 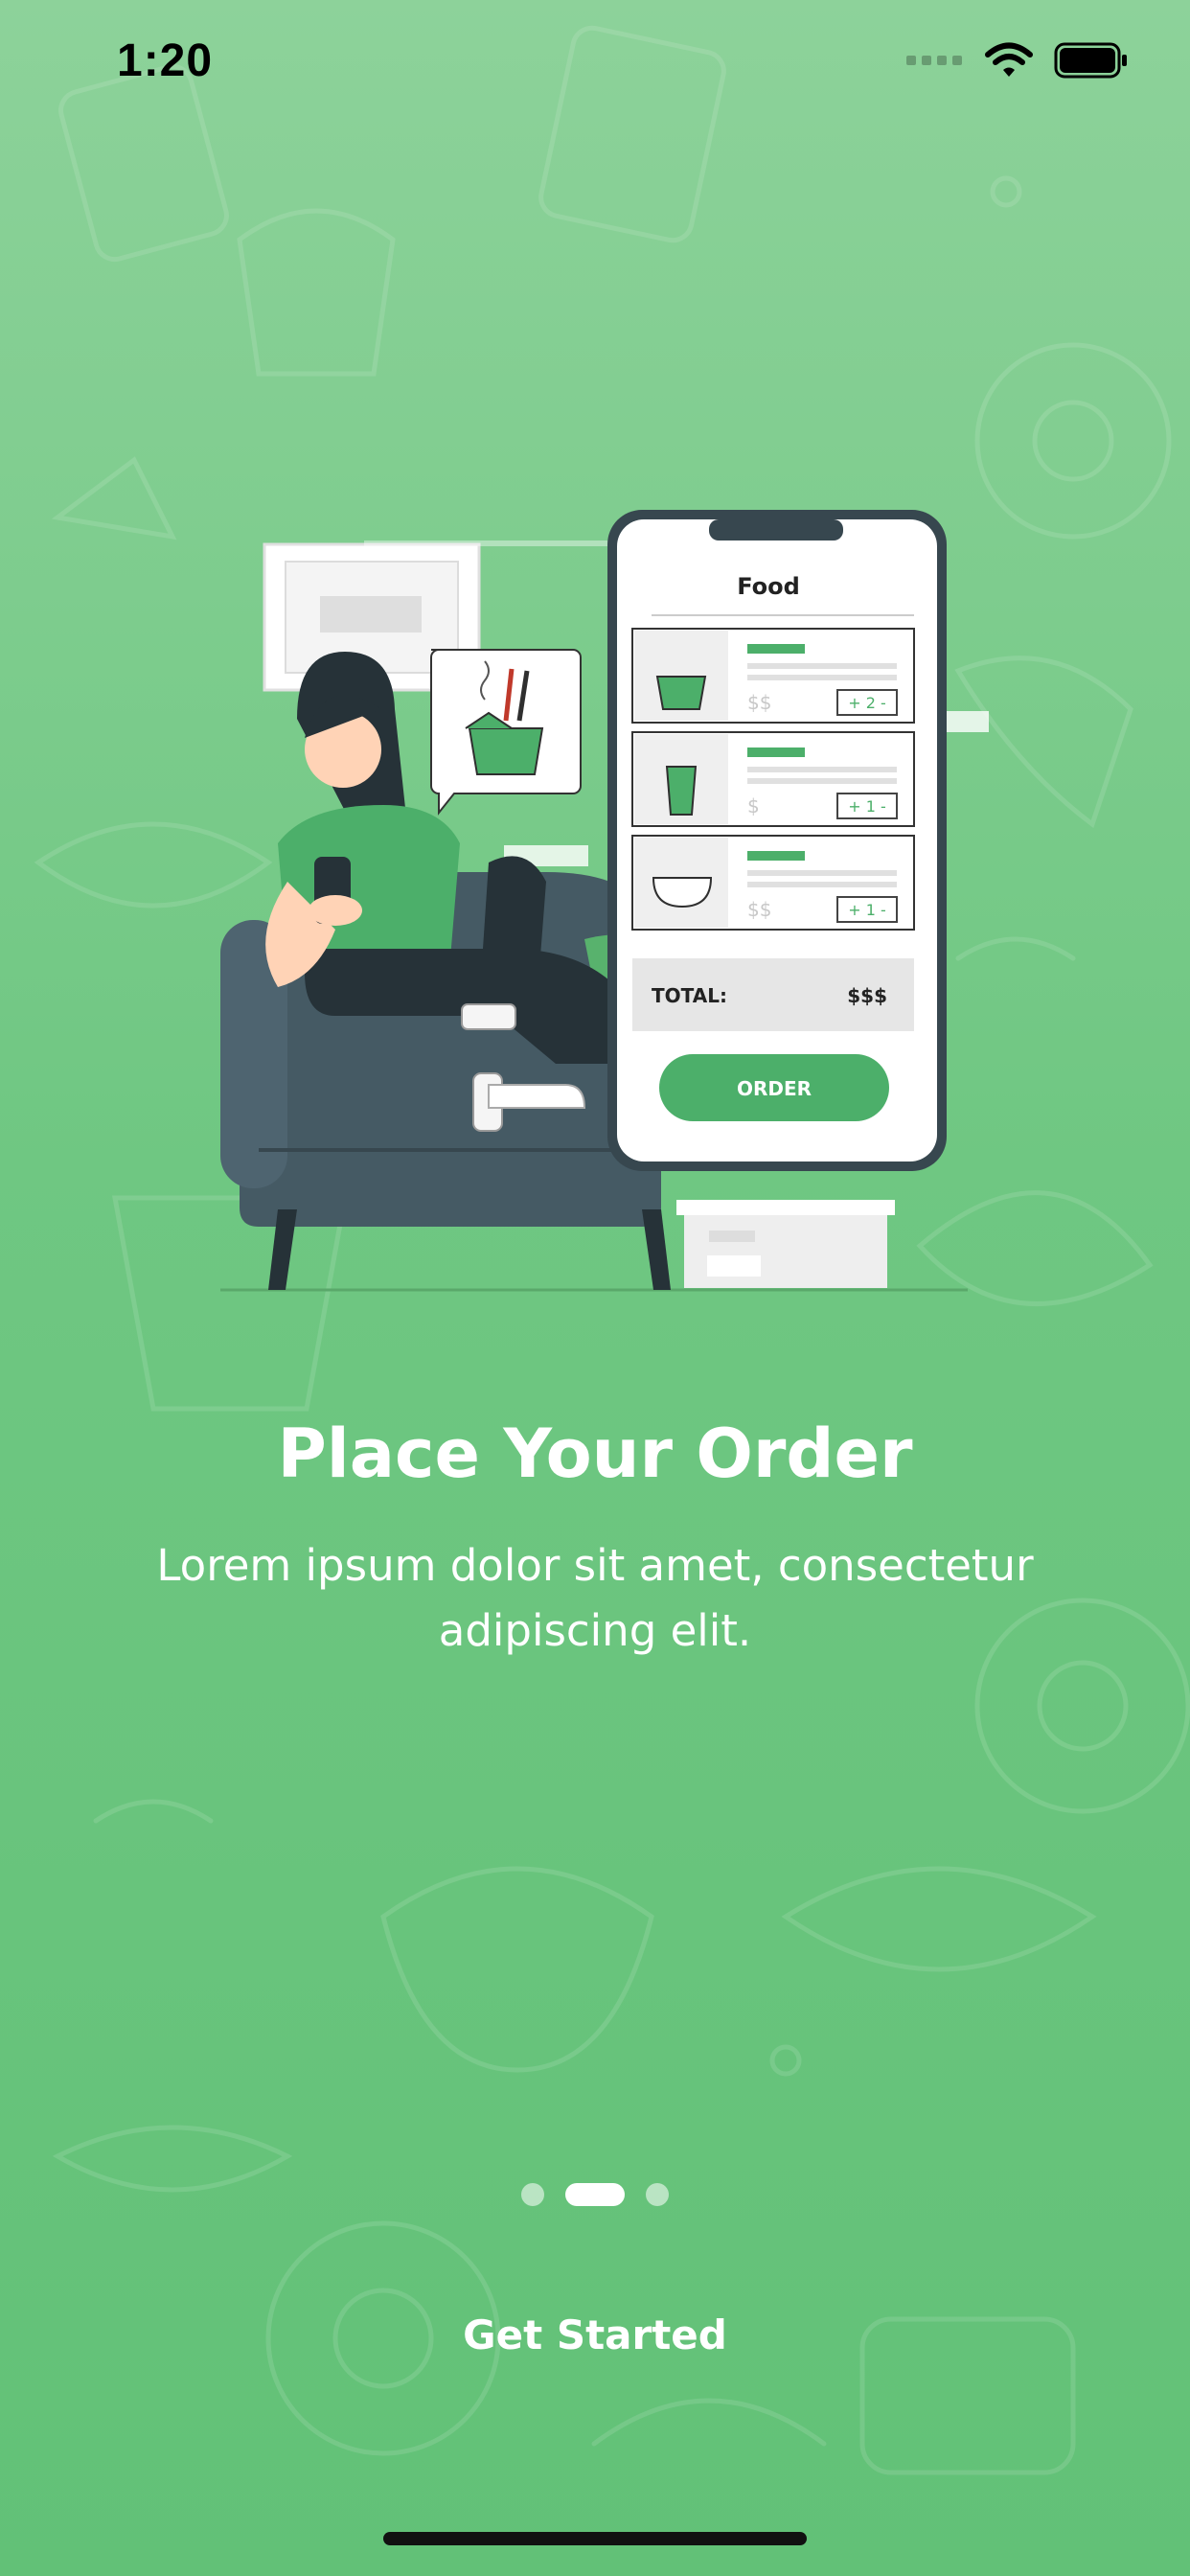 I want to click on phone-header: Food, so click(x=769, y=586).